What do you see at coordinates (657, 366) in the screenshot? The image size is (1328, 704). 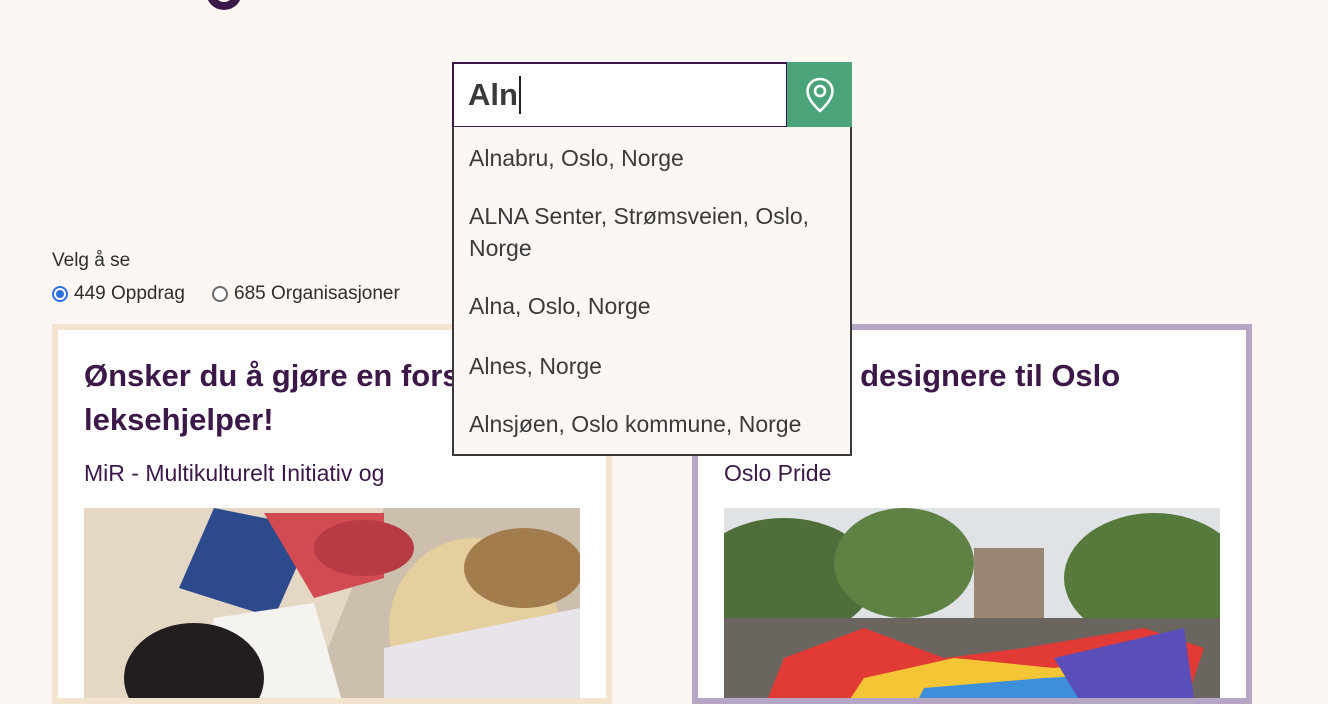 I see `suggestion-item: Alnes, Norge` at bounding box center [657, 366].